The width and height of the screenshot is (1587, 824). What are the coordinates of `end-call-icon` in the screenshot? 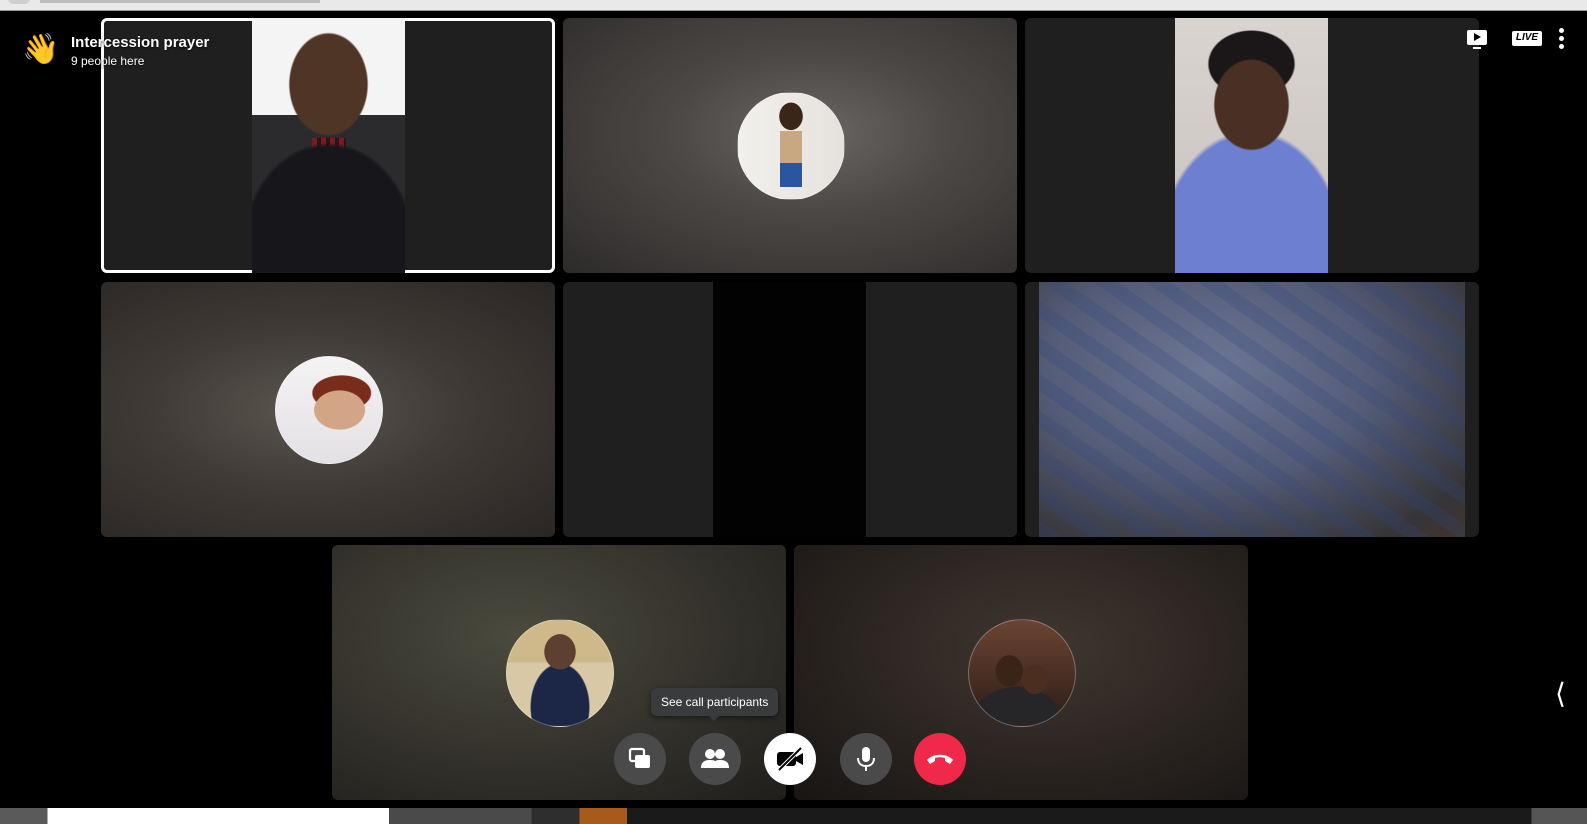 It's located at (940, 759).